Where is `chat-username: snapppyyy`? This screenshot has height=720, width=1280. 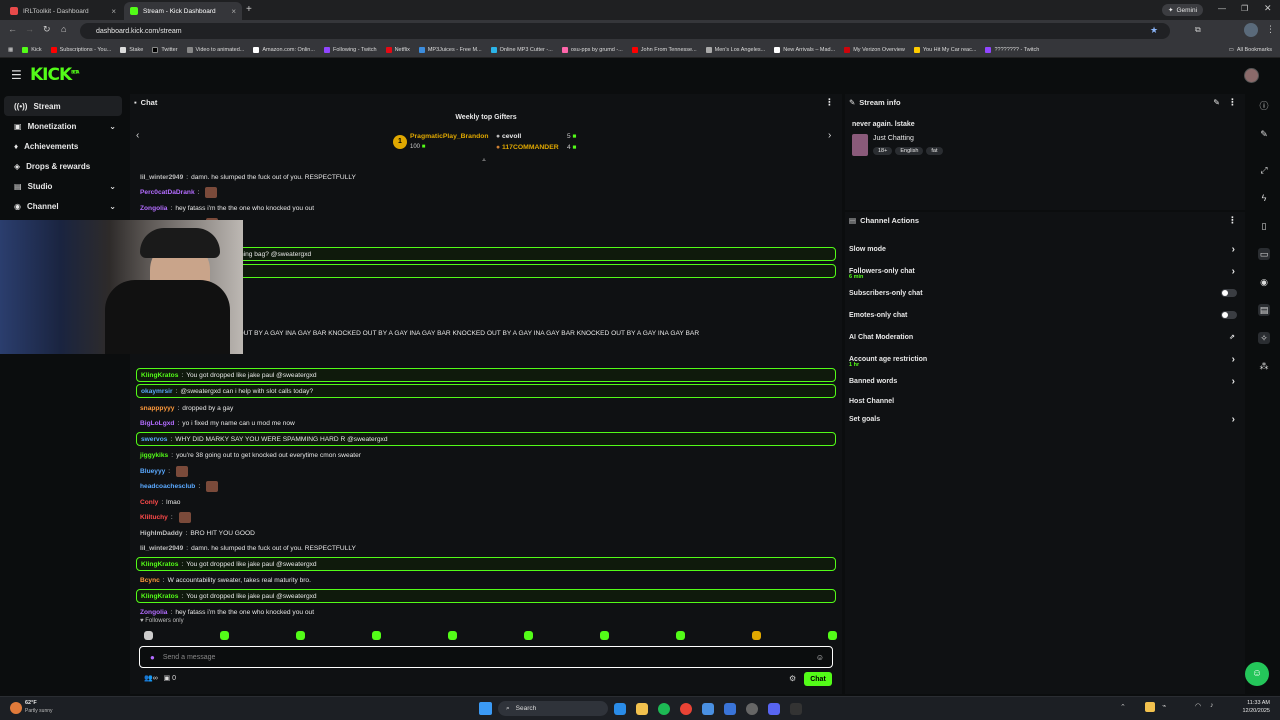
chat-username: snapppyyy is located at coordinates (157, 408).